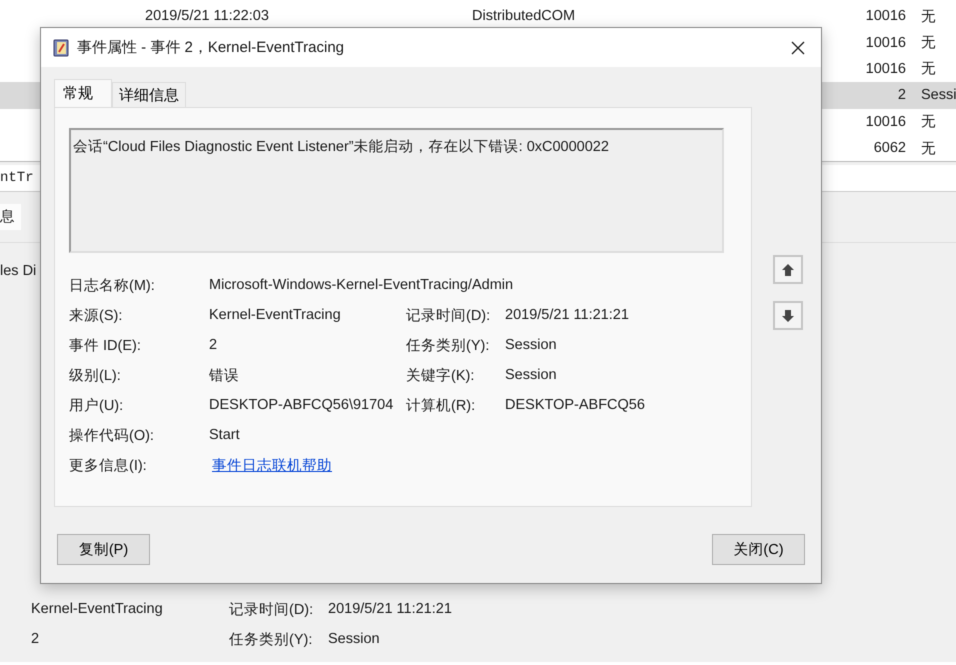 This screenshot has width=956, height=665. What do you see at coordinates (272, 466) in the screenshot?
I see `help-link: 事件日志联机帮助` at bounding box center [272, 466].